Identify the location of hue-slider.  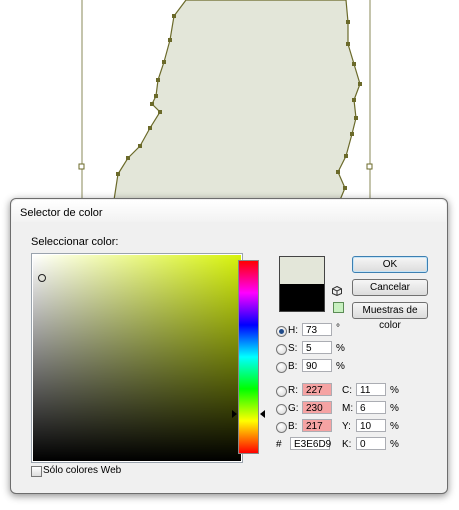
(248, 357).